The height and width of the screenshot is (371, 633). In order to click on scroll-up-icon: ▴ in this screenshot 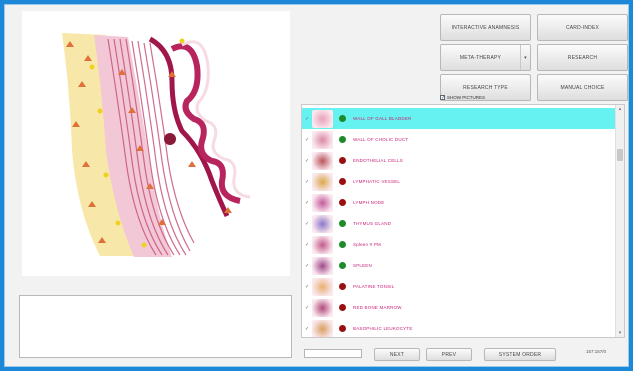, I will do `click(620, 109)`.